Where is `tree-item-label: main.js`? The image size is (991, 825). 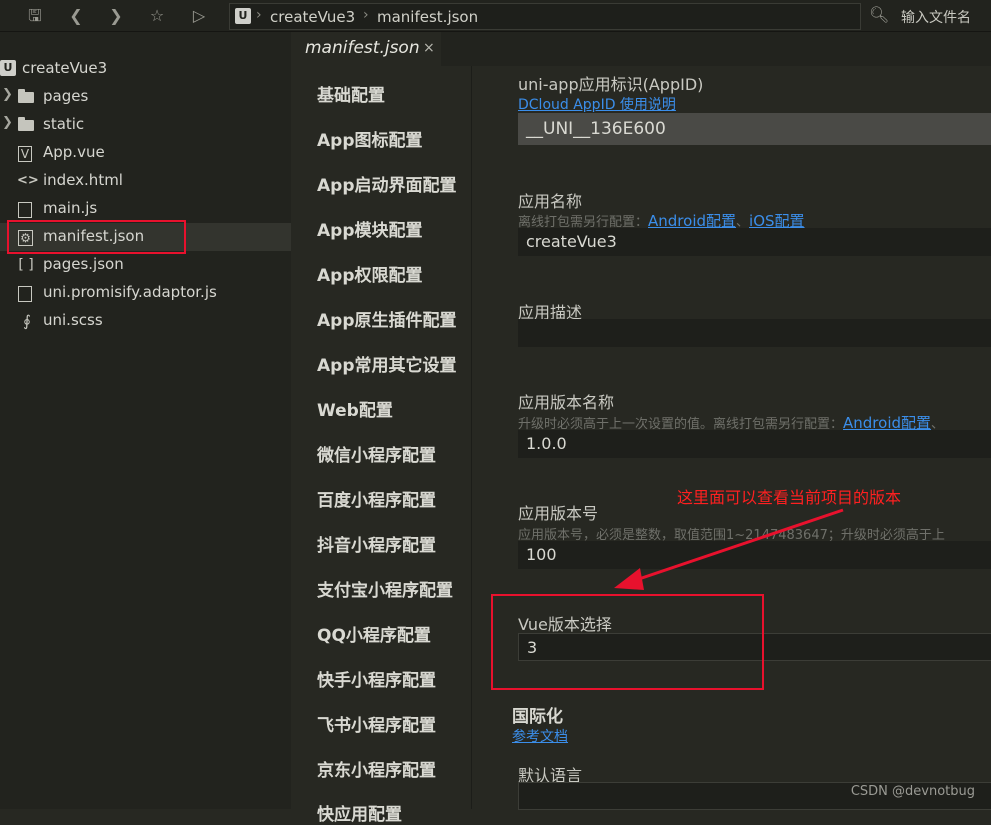 tree-item-label: main.js is located at coordinates (70, 208).